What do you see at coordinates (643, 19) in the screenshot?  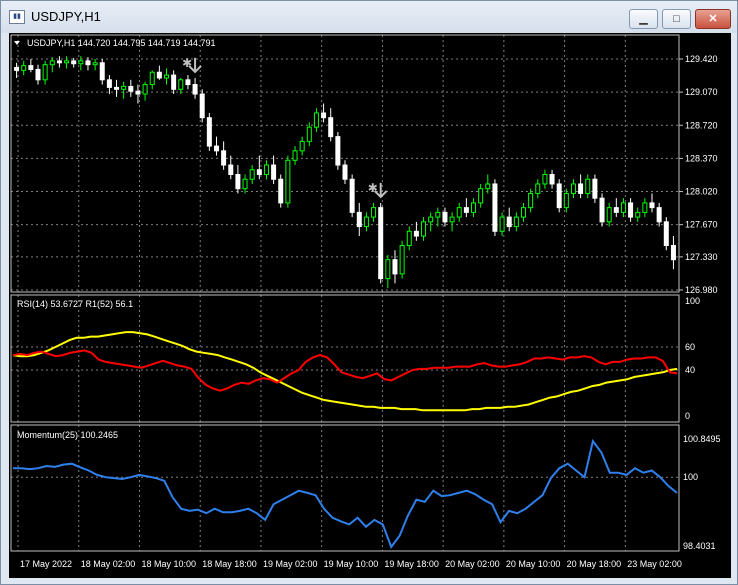 I see `minimize-button: ▁` at bounding box center [643, 19].